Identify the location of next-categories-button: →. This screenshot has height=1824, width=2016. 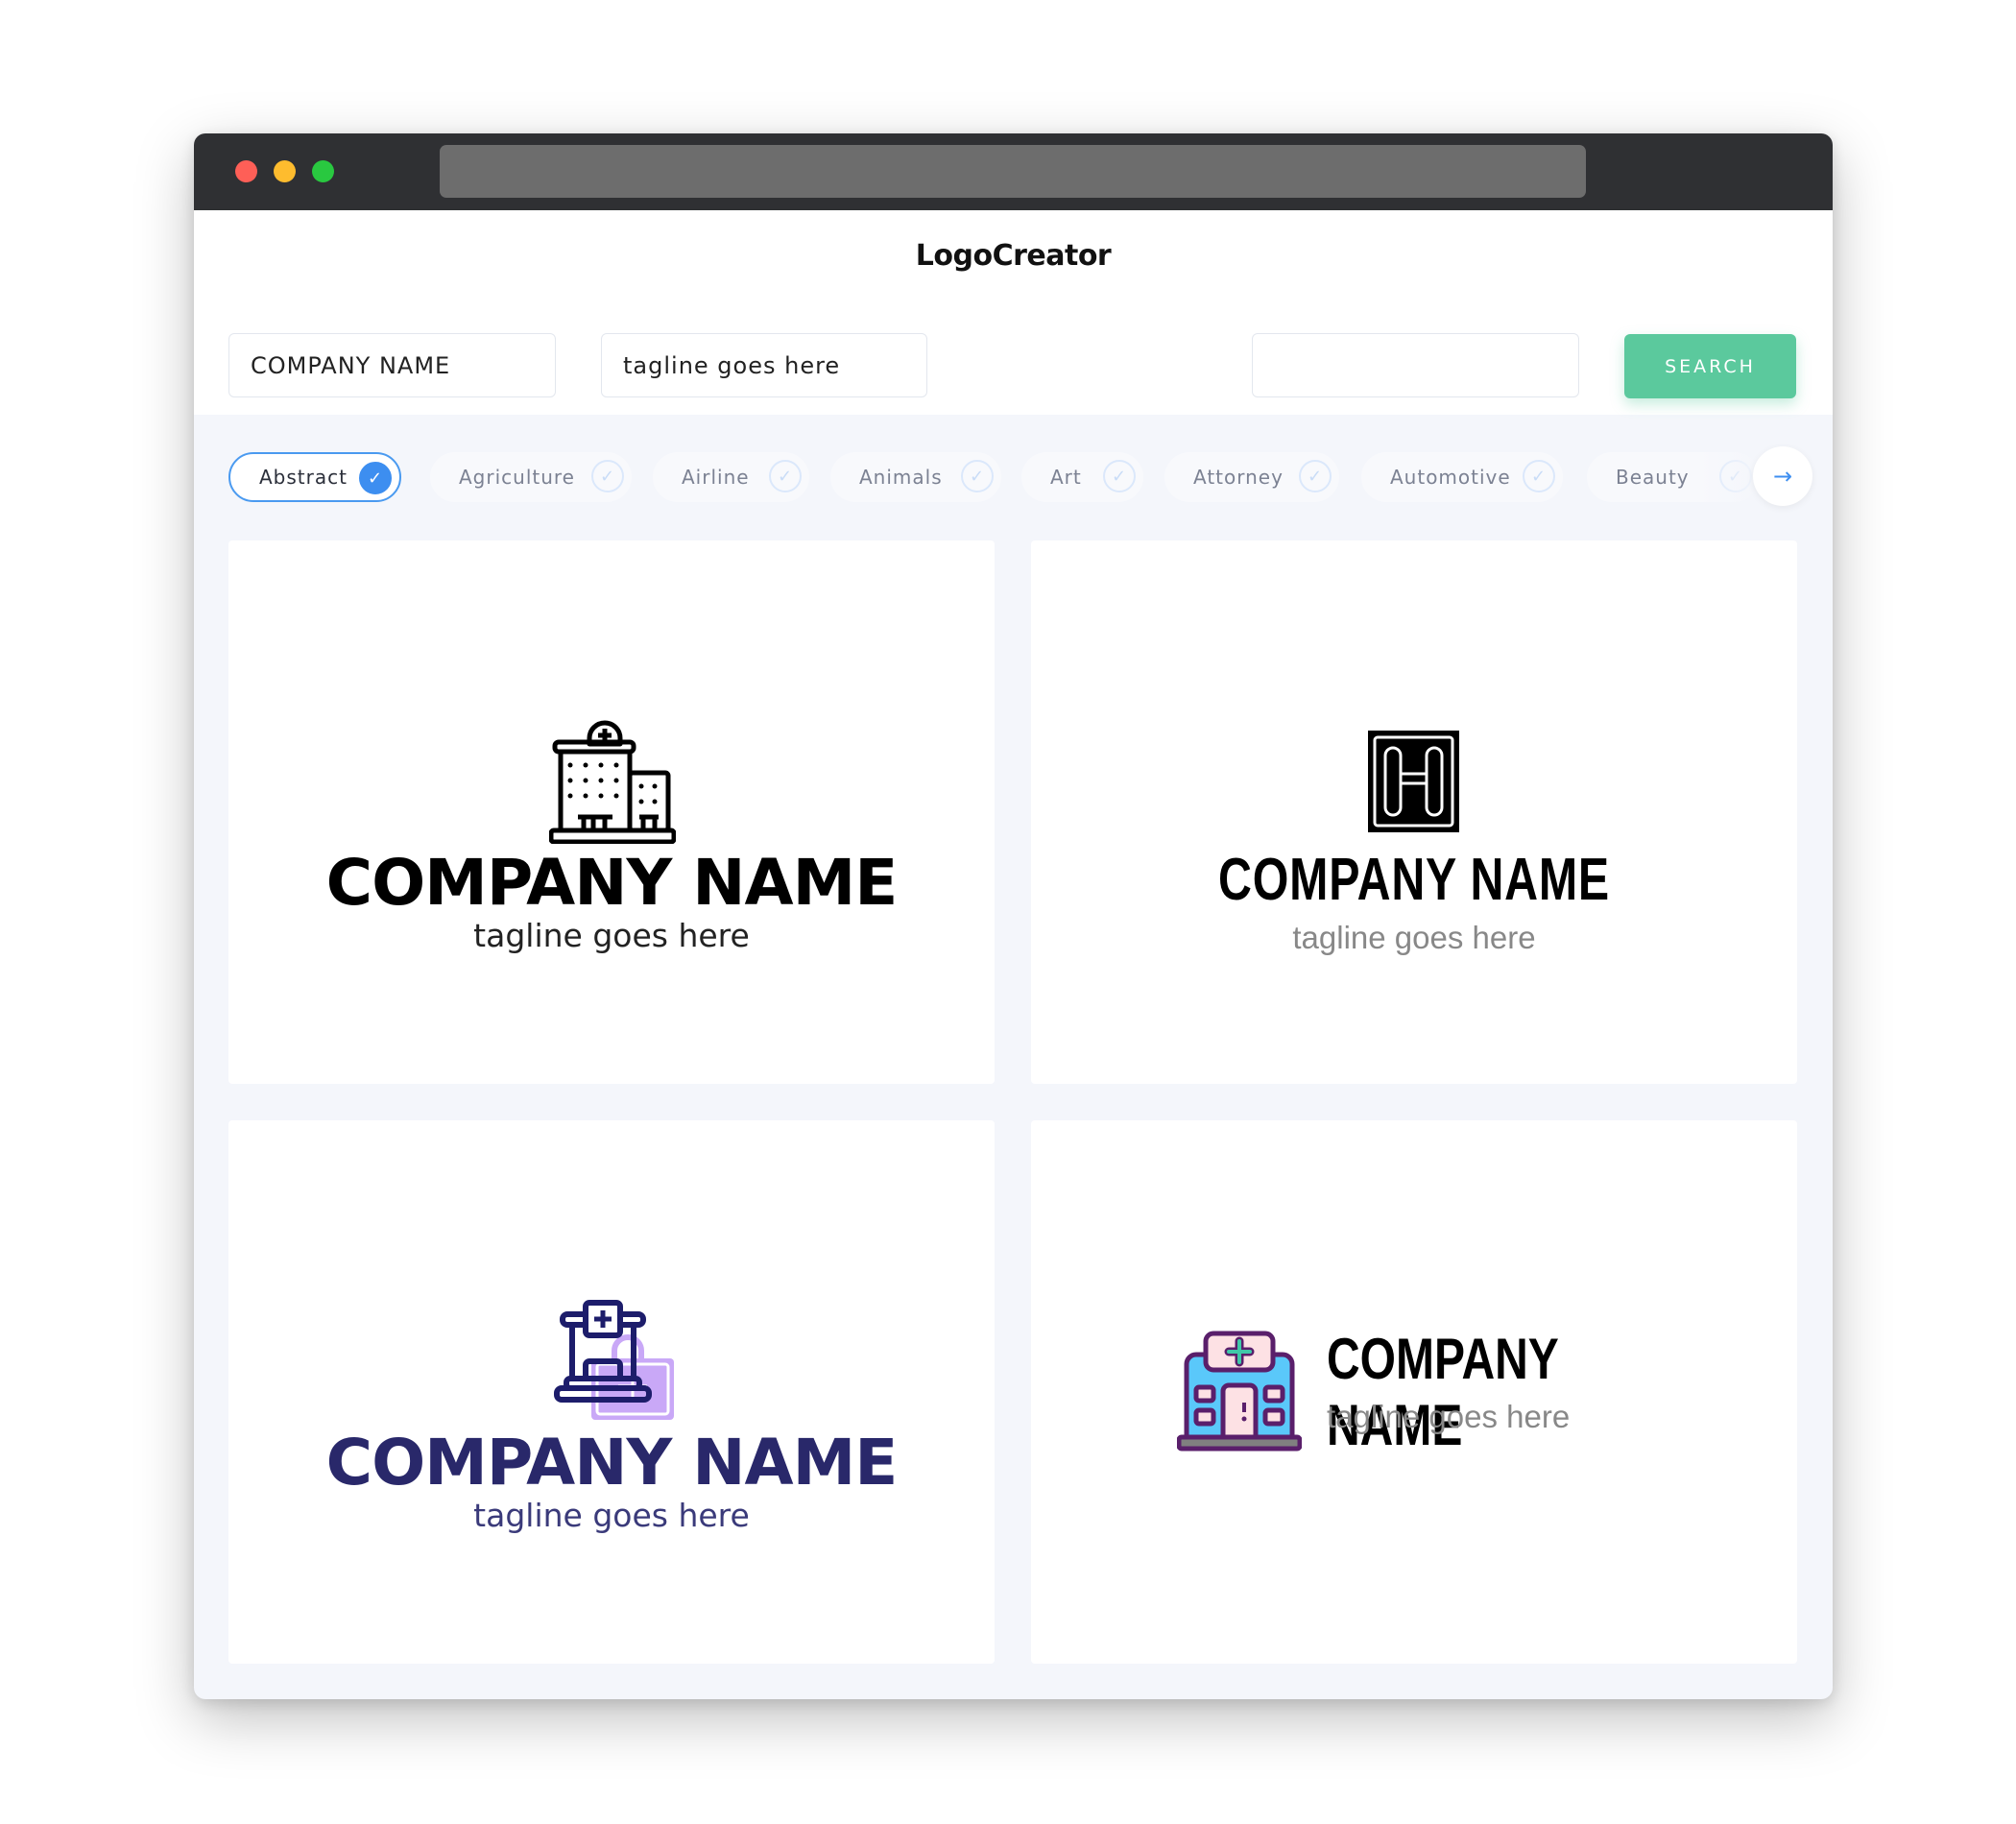
(1782, 476).